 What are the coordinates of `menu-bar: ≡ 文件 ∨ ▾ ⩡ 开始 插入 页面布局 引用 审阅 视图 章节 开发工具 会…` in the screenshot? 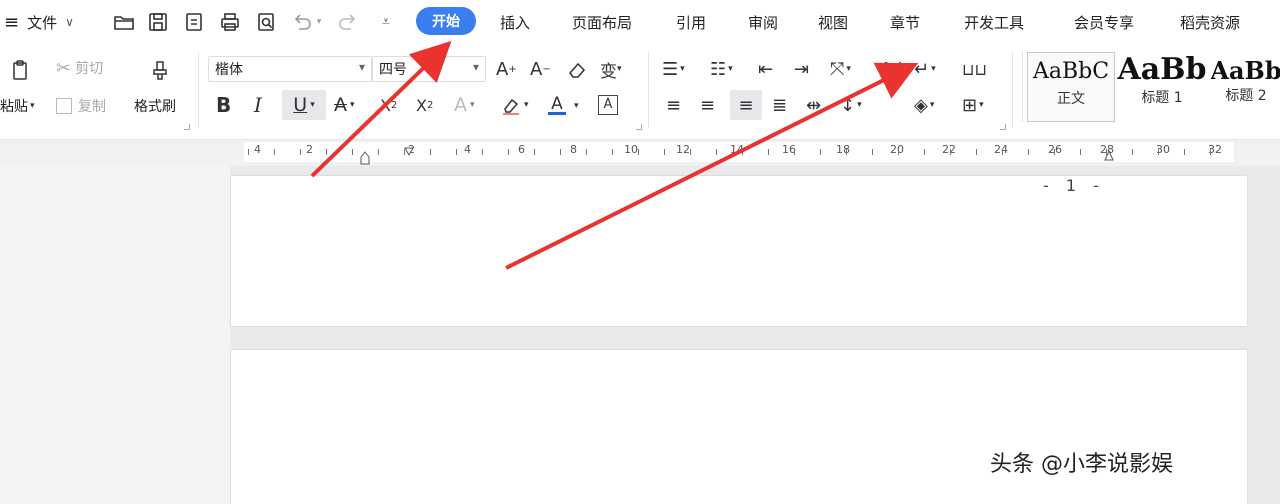 It's located at (640, 22).